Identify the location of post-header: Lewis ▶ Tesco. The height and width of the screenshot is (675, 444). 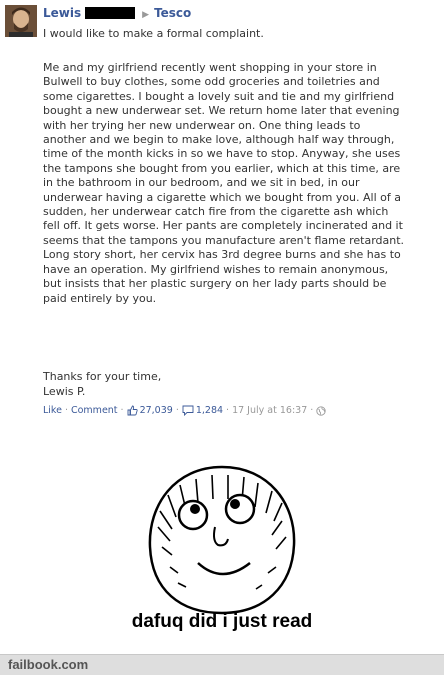
(117, 13).